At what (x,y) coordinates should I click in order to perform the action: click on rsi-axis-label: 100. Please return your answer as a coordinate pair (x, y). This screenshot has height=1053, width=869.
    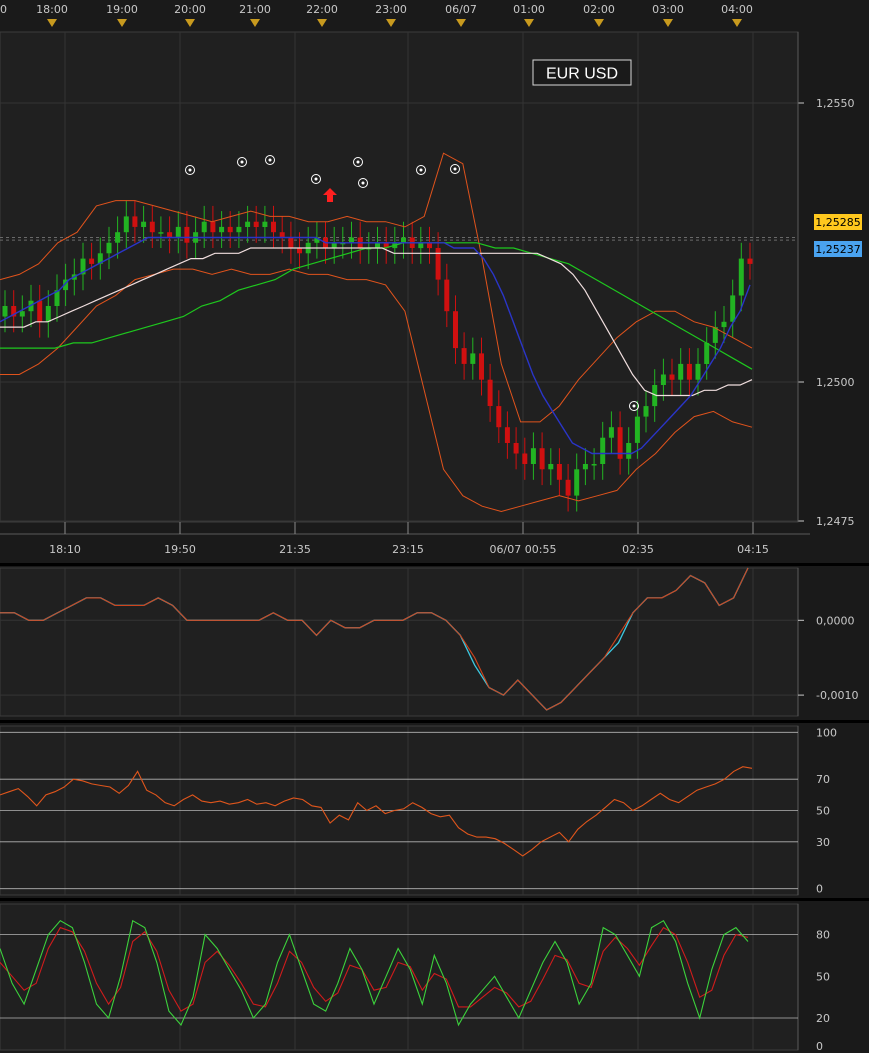
    Looking at the image, I should click on (826, 732).